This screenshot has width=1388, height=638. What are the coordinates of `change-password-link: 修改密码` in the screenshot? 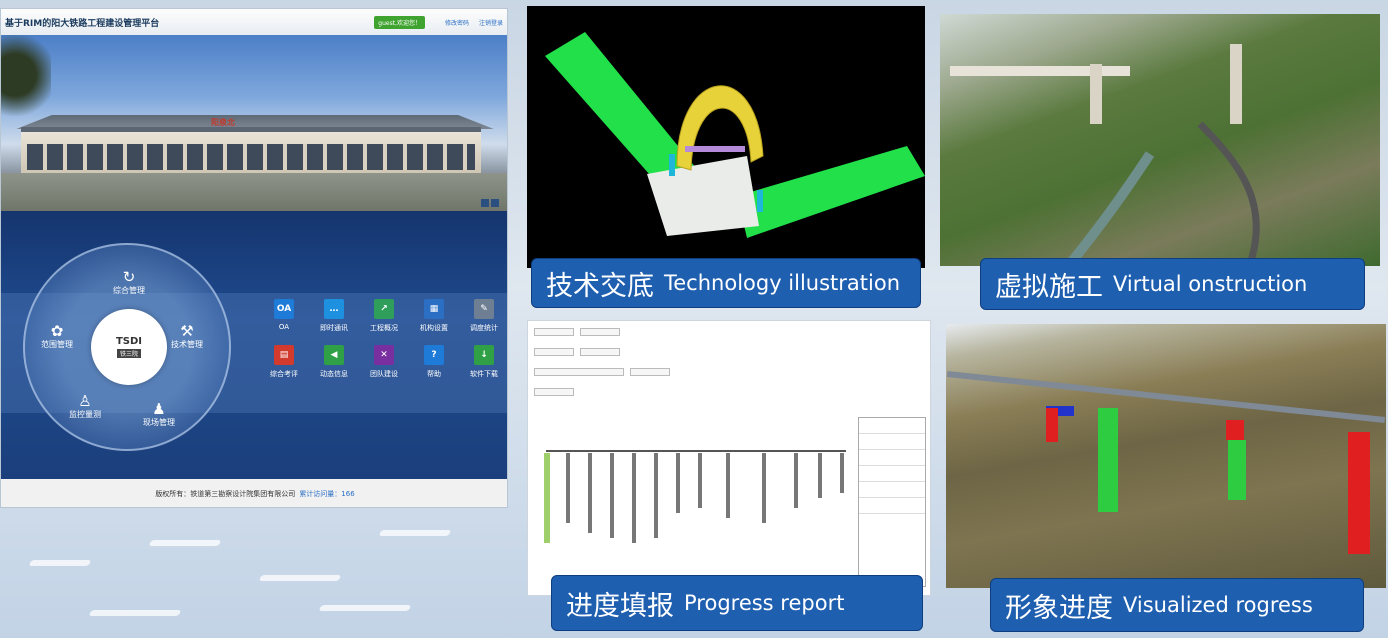 It's located at (457, 22).